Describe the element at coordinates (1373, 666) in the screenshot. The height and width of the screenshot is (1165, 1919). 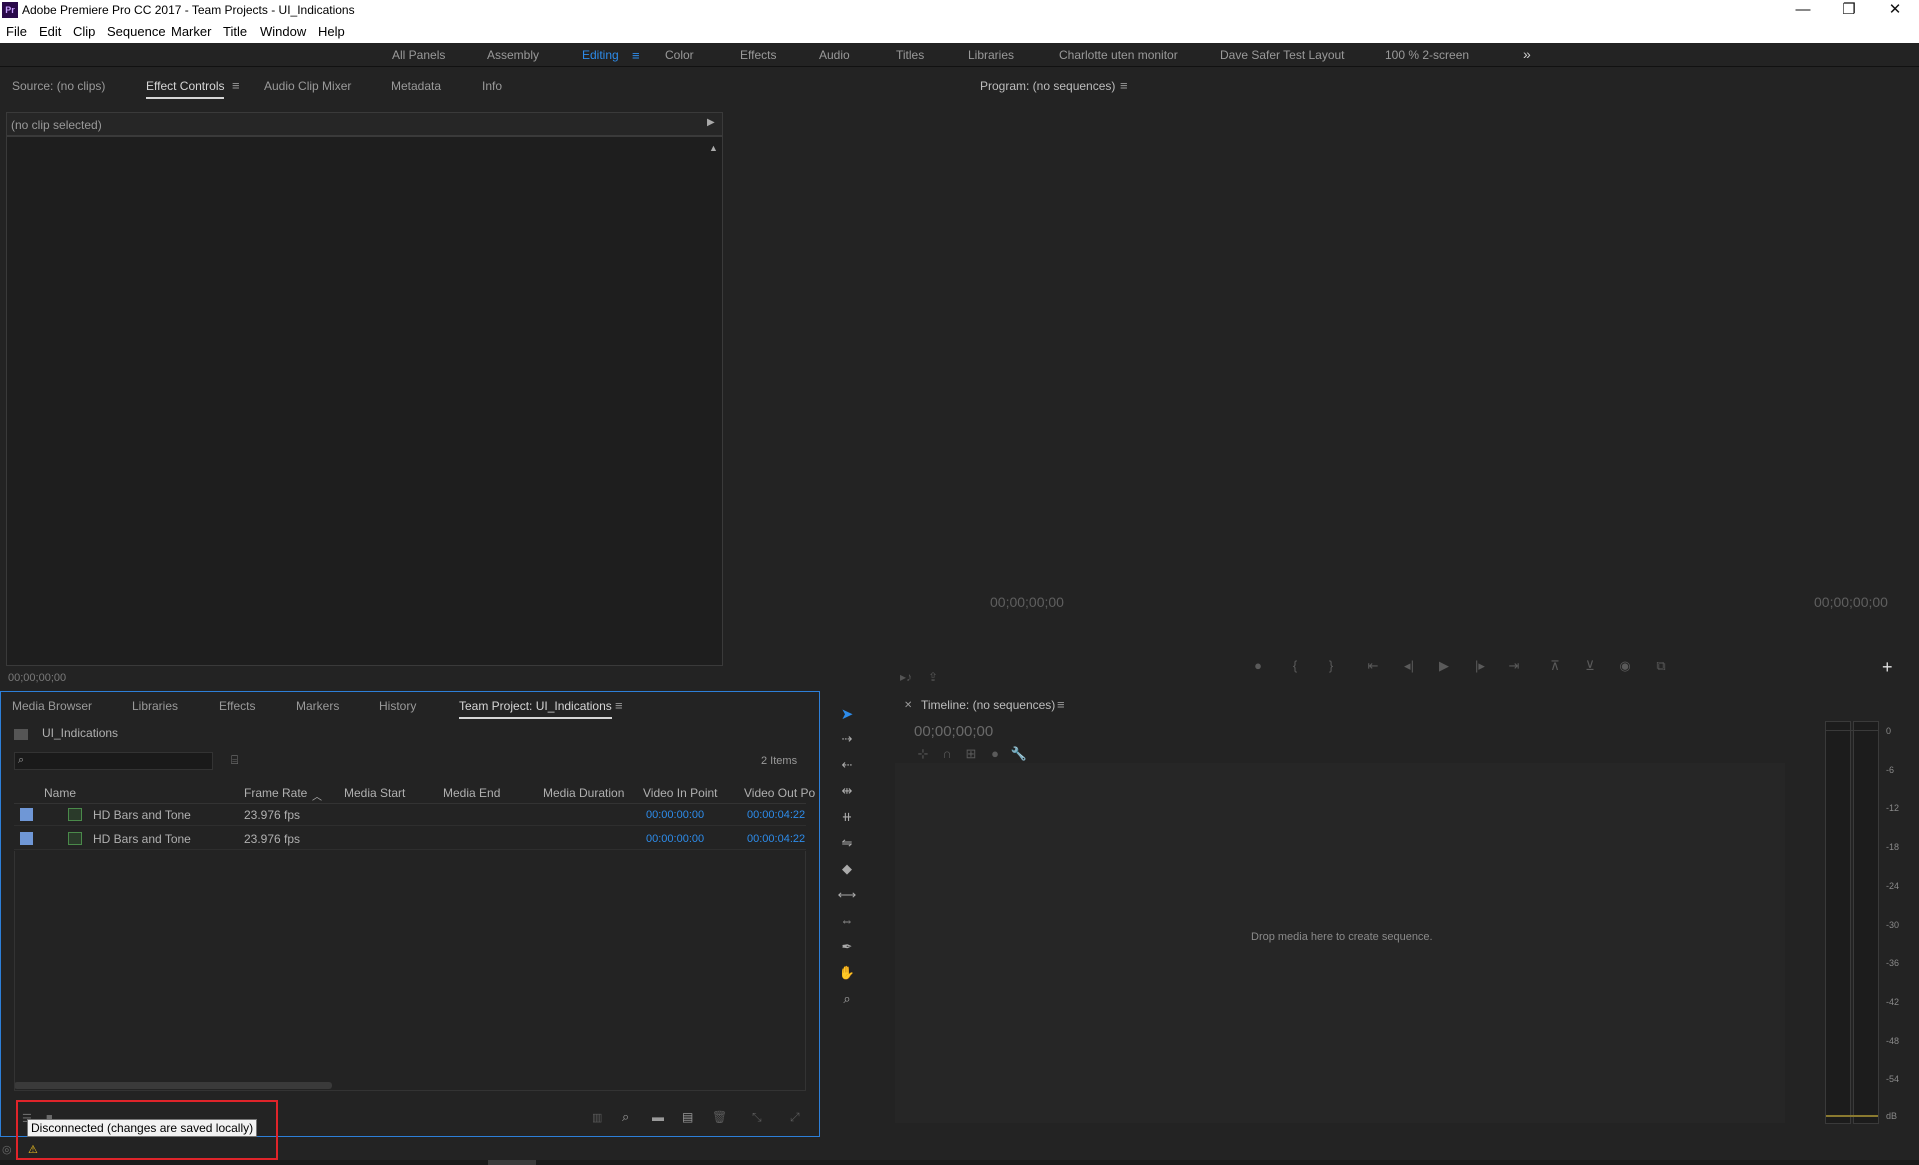
I see `go-to-in-icon: ⇤` at that location.